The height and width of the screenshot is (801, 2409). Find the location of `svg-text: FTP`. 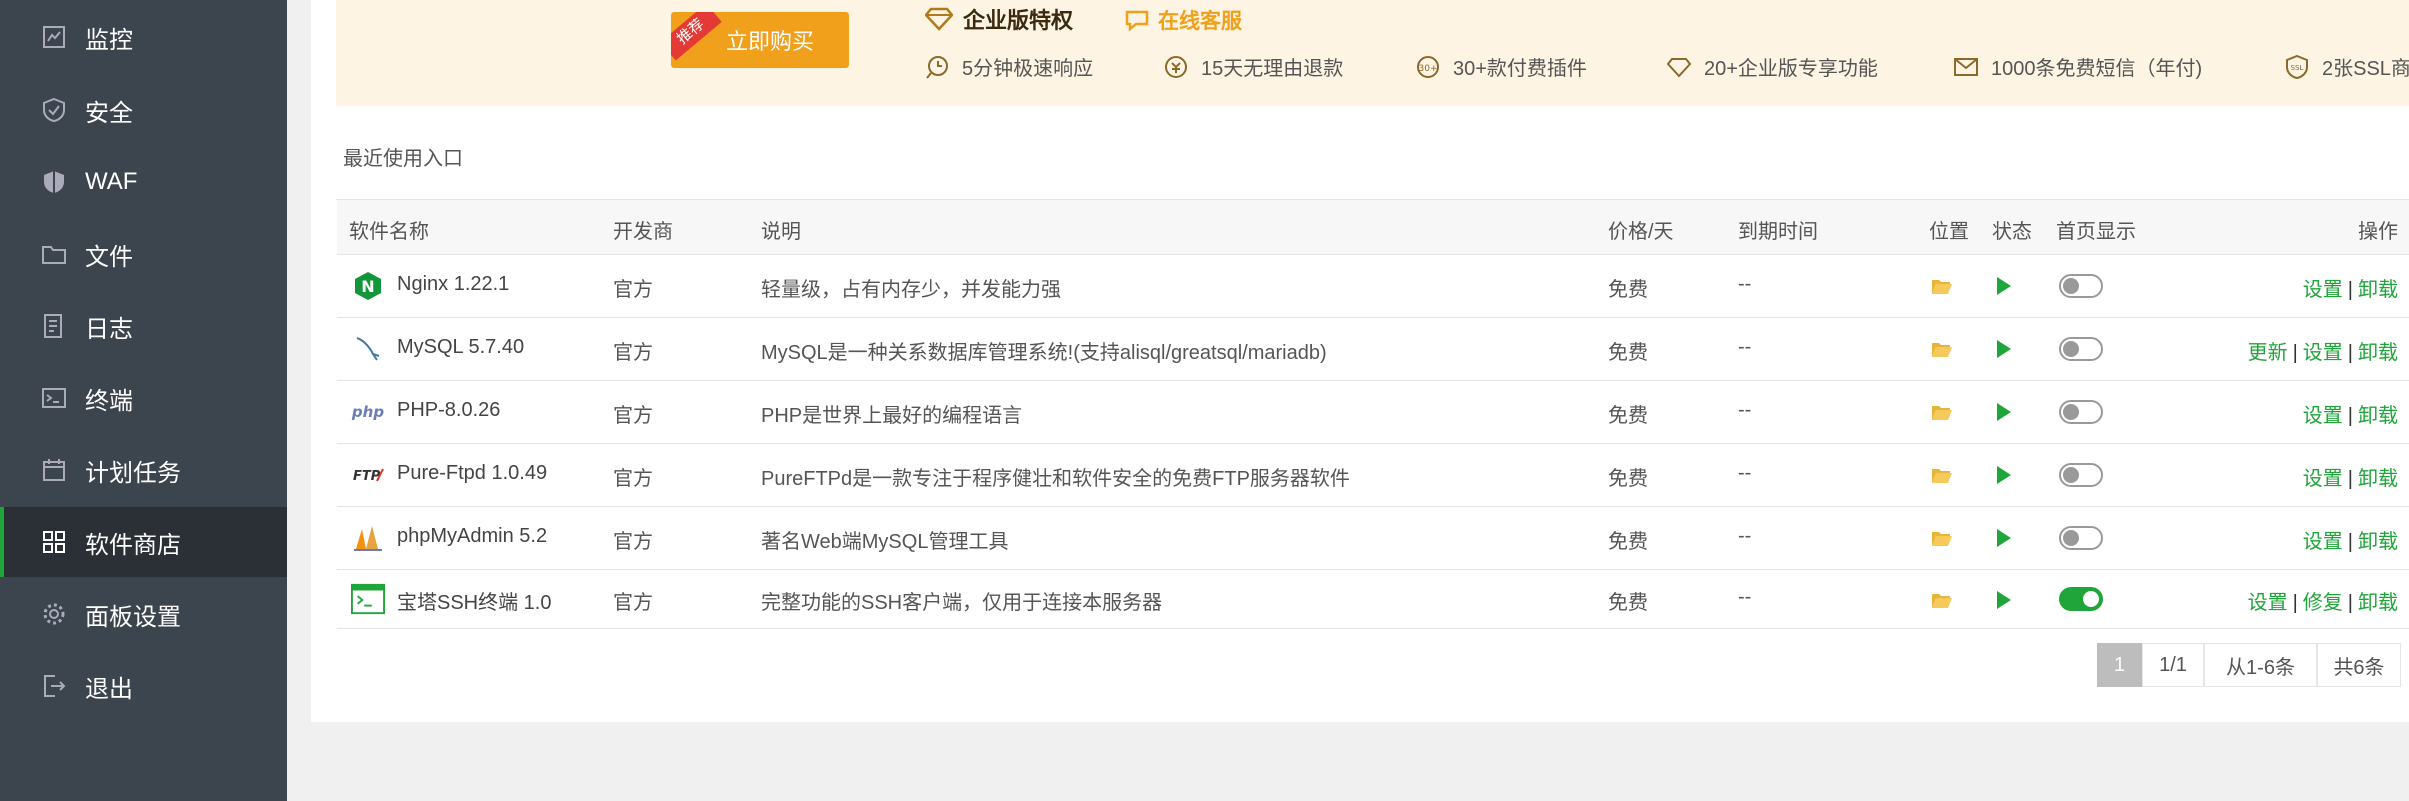

svg-text: FTP is located at coordinates (367, 476).